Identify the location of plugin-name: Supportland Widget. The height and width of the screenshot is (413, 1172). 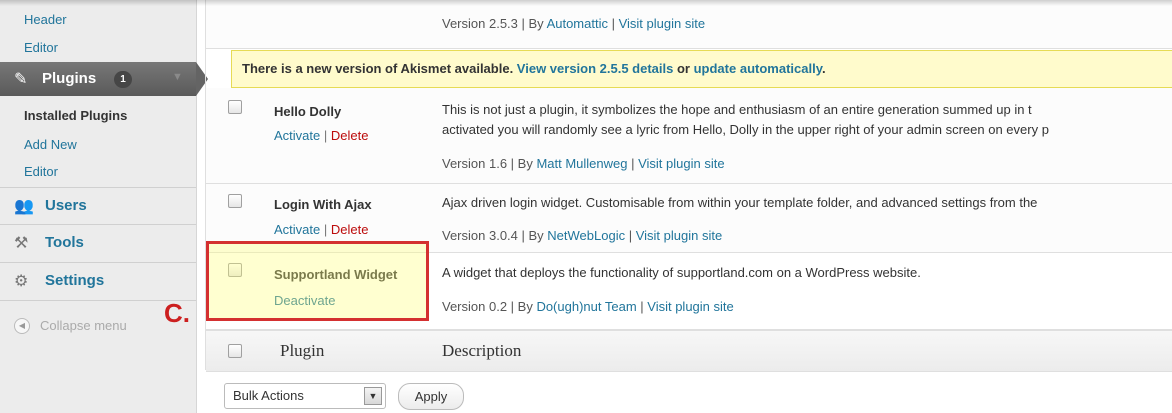
(336, 274).